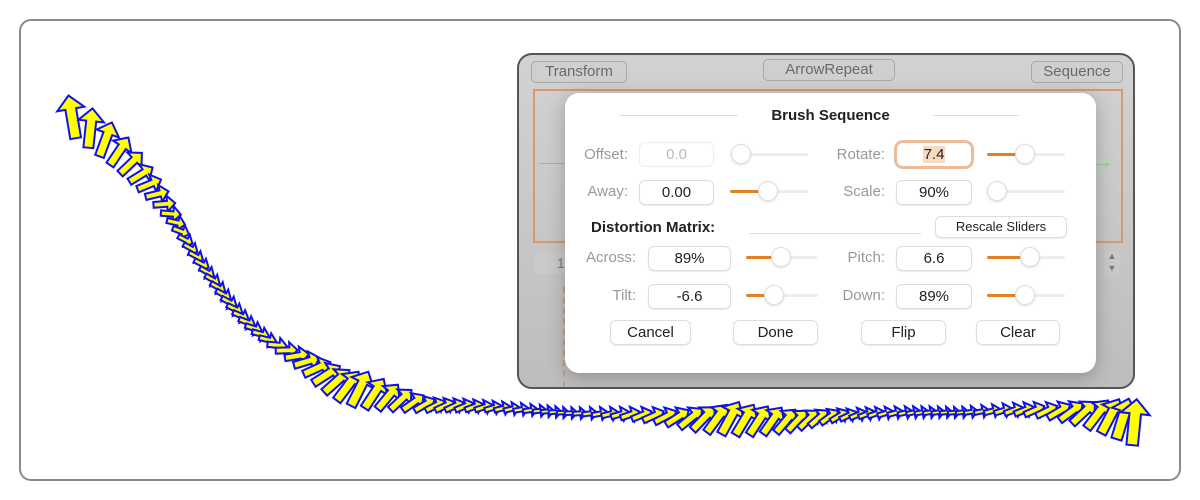  I want to click on scale-slider, so click(1026, 191).